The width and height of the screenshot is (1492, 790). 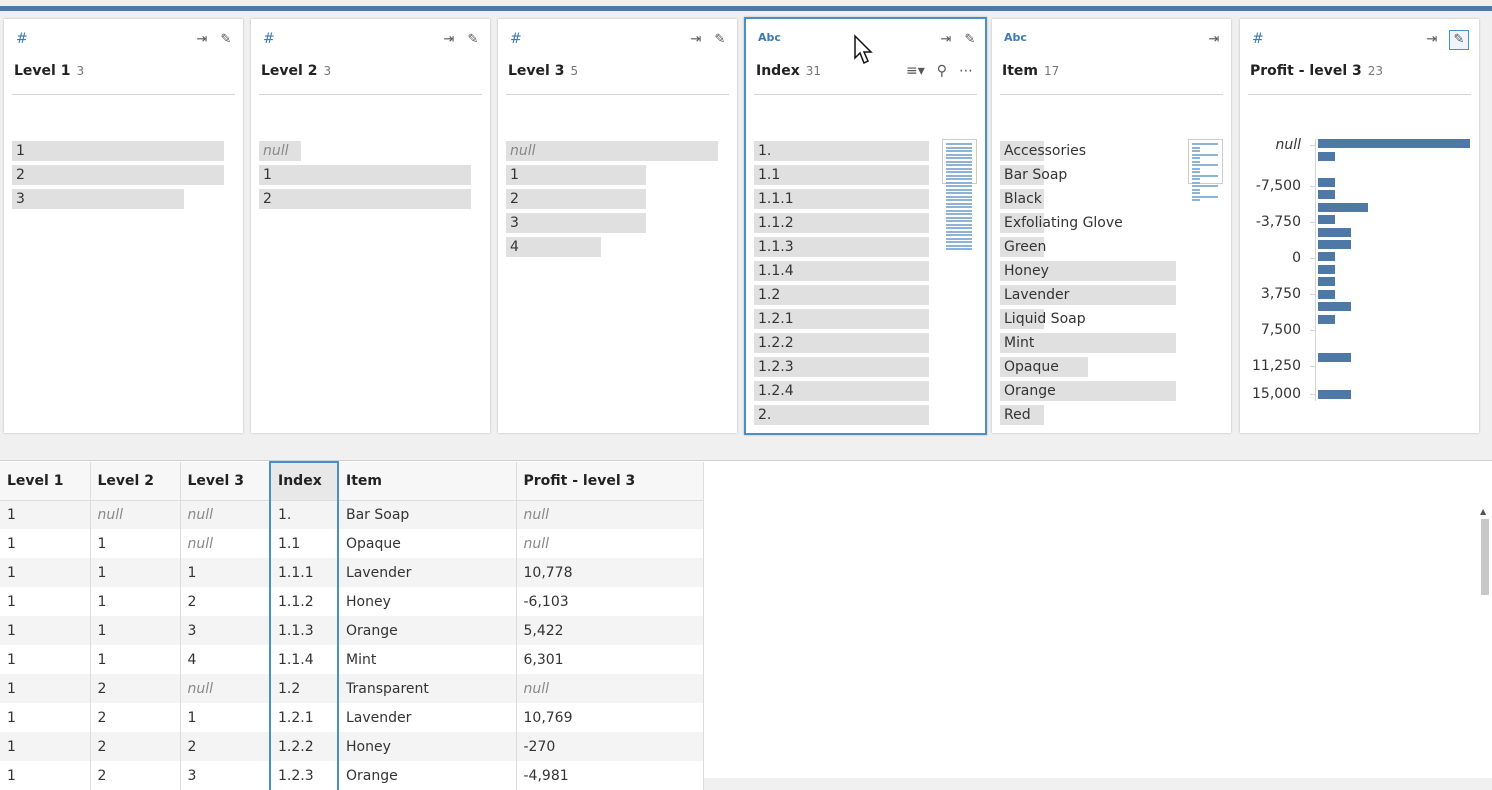 What do you see at coordinates (617, 226) in the screenshot?
I see `profile-card-level-3: # ⇥ ✎ Level 3 5 null 1 2 3 4` at bounding box center [617, 226].